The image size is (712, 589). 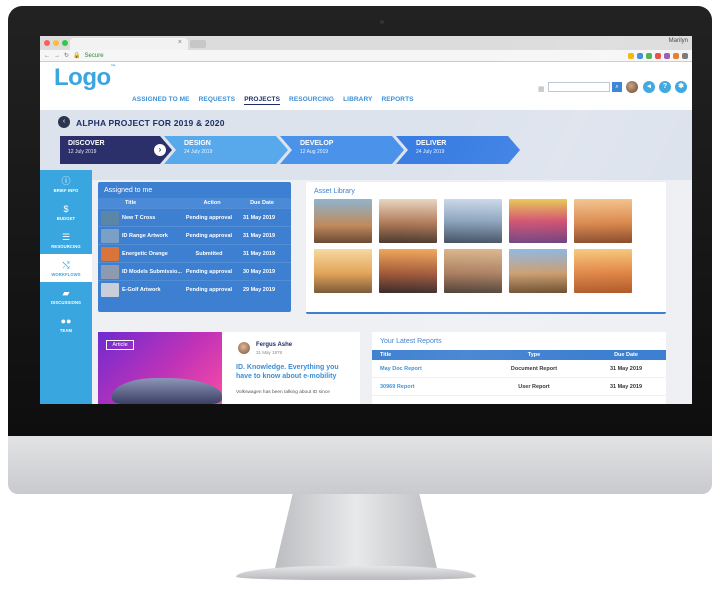 What do you see at coordinates (519, 369) in the screenshot?
I see `table-row: May Doc Report Document Report 31 May 2019` at bounding box center [519, 369].